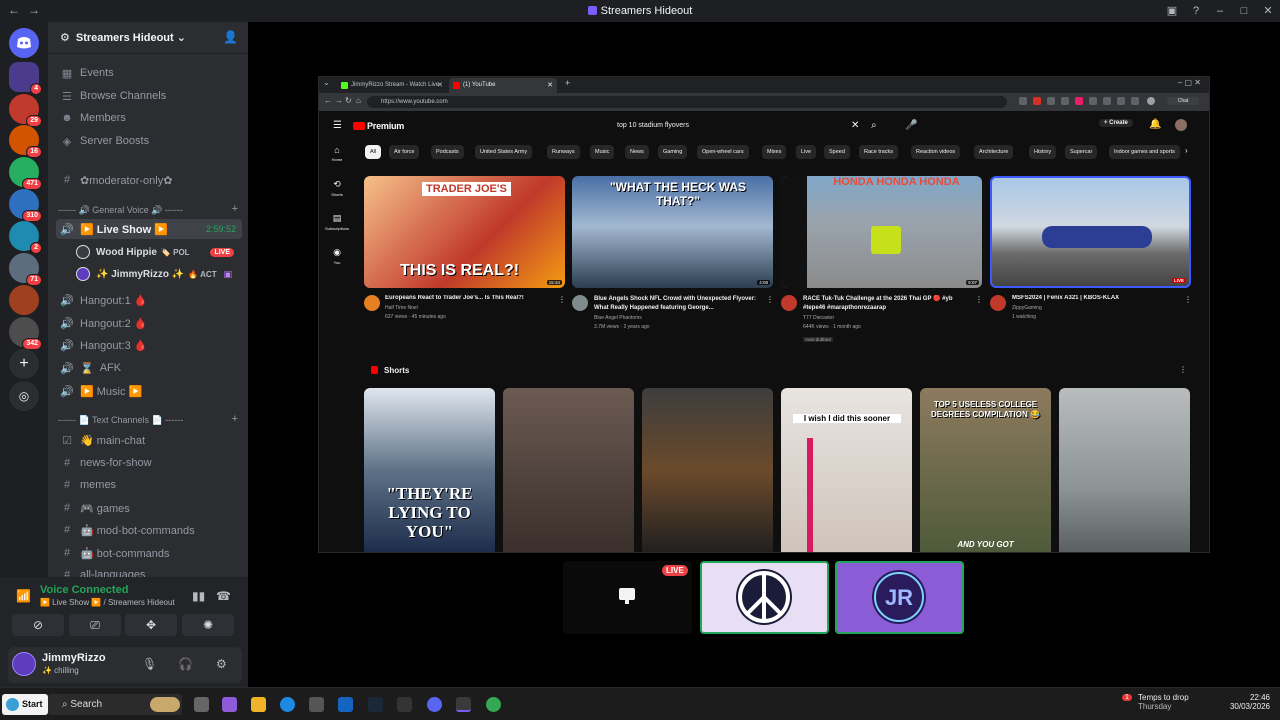  I want to click on outlook-icon, so click(345, 704).